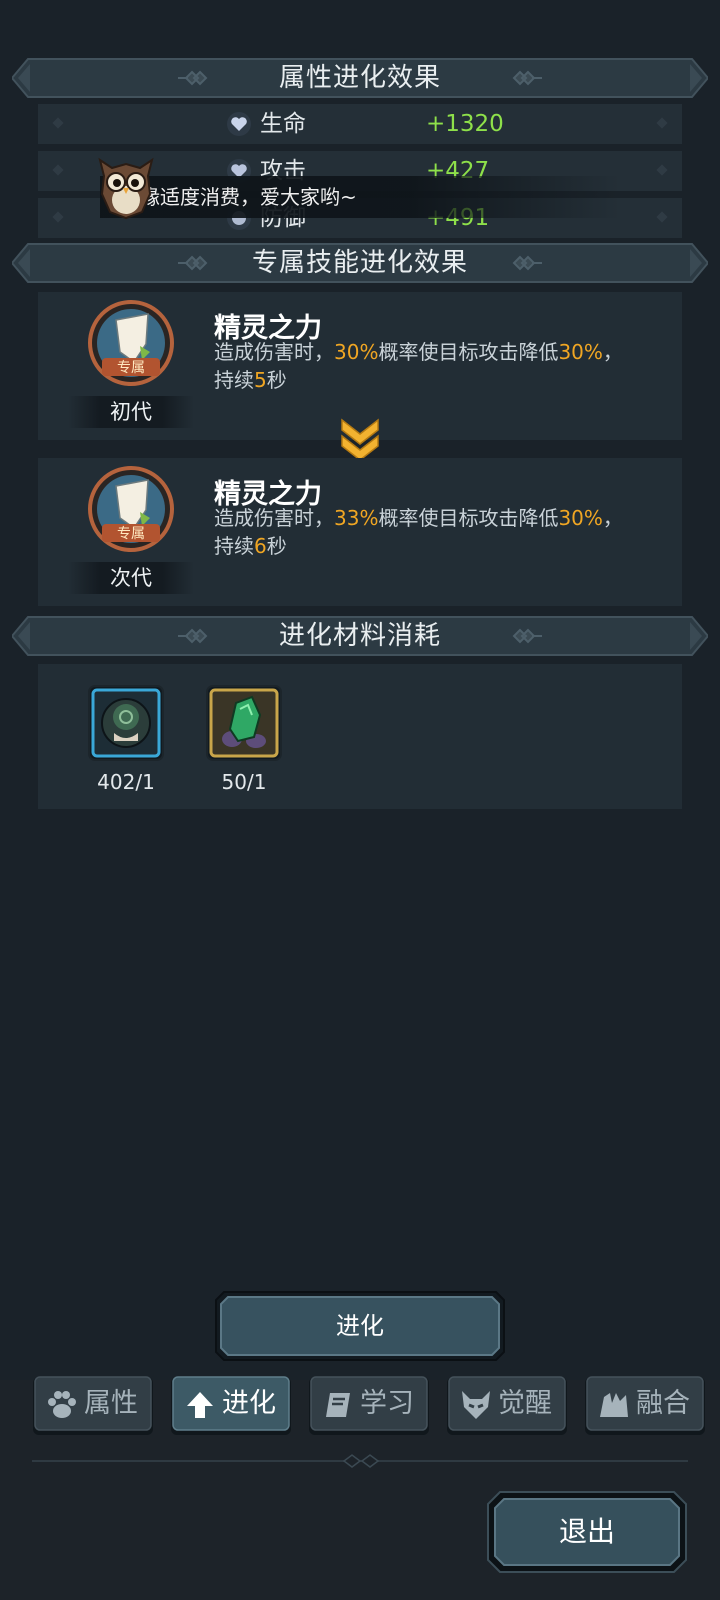  Describe the element at coordinates (356, 352) in the screenshot. I see `chance-value: 30%` at that location.